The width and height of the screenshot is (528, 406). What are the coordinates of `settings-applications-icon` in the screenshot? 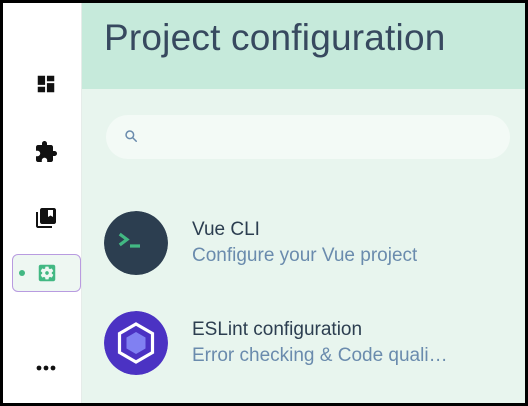 It's located at (46, 273).